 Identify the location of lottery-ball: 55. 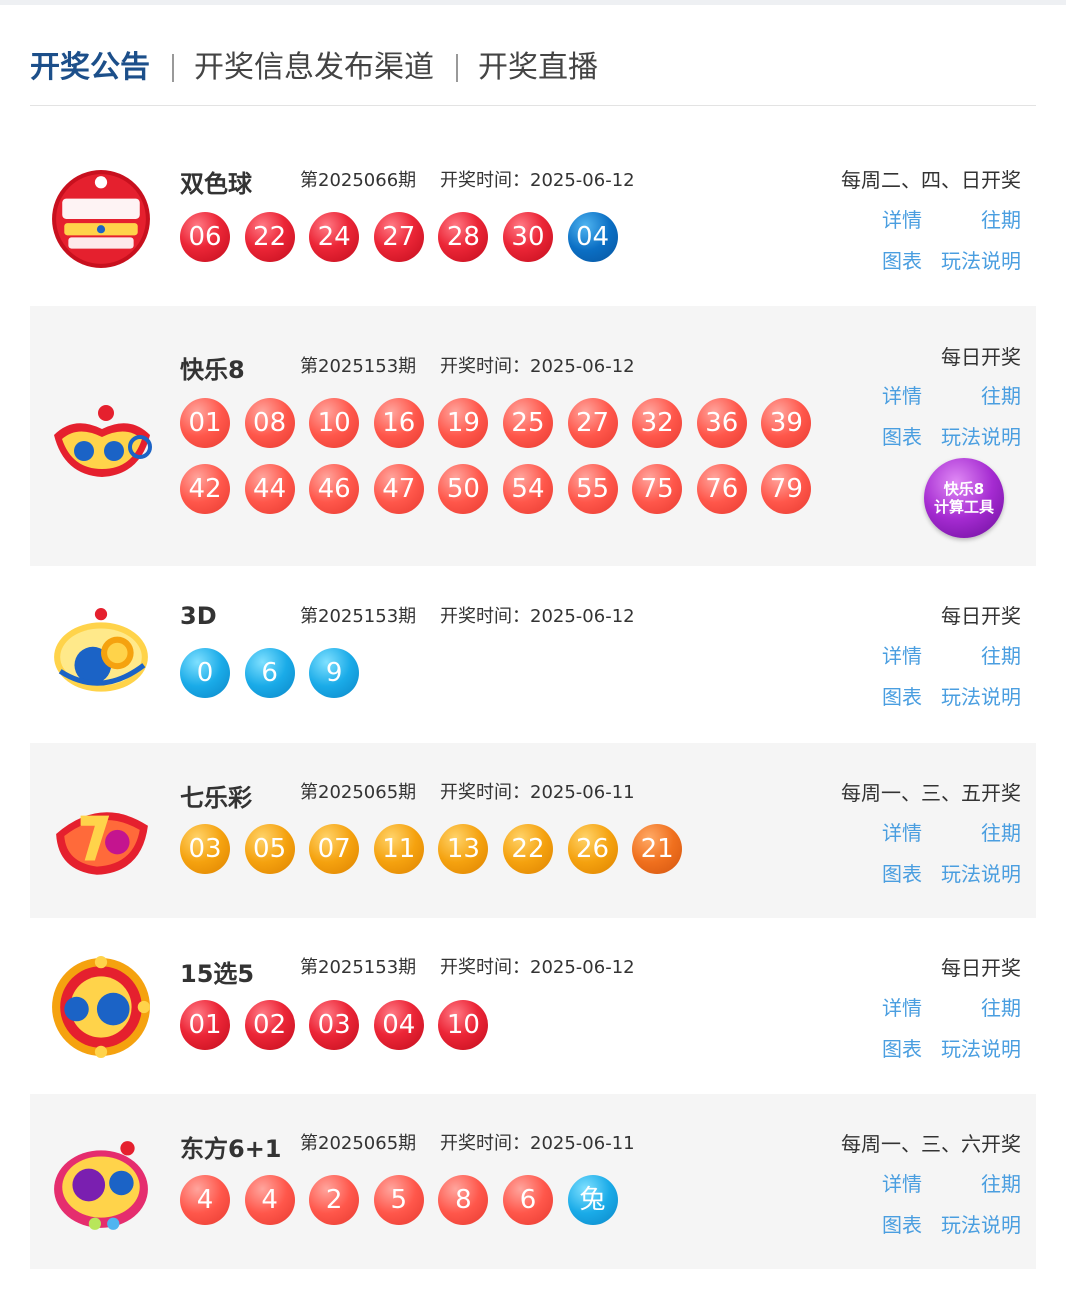
(592, 489).